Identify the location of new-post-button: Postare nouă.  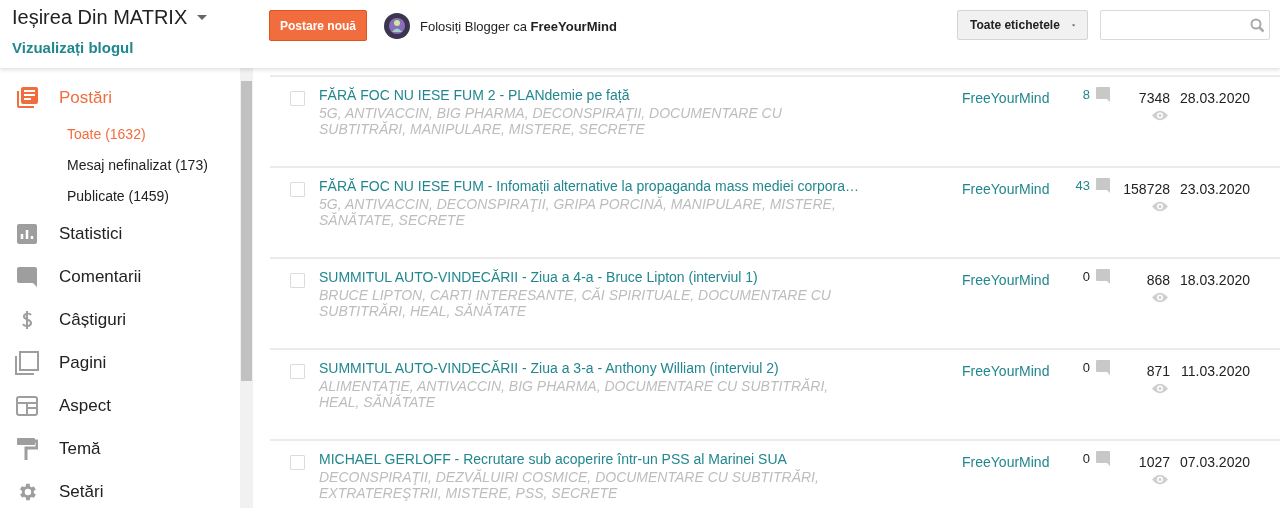
(318, 25).